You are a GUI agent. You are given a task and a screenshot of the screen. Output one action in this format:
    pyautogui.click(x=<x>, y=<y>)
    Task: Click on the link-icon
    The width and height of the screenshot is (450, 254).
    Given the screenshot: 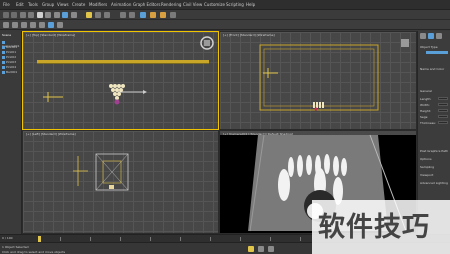 What is the action you would take?
    pyautogui.click(x=23, y=15)
    